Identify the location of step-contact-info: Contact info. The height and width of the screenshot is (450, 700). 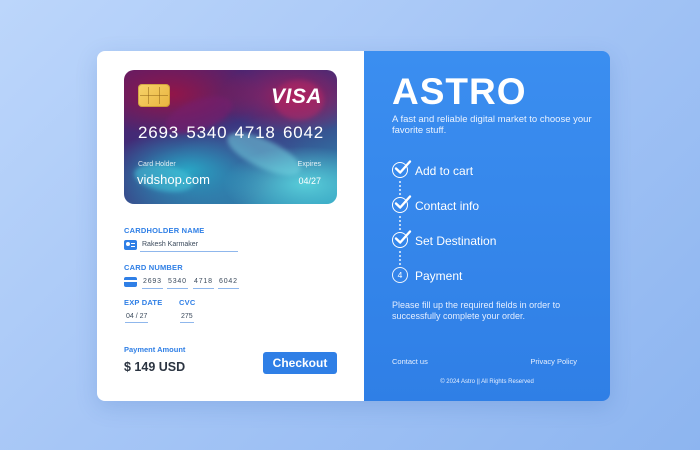
(472, 205).